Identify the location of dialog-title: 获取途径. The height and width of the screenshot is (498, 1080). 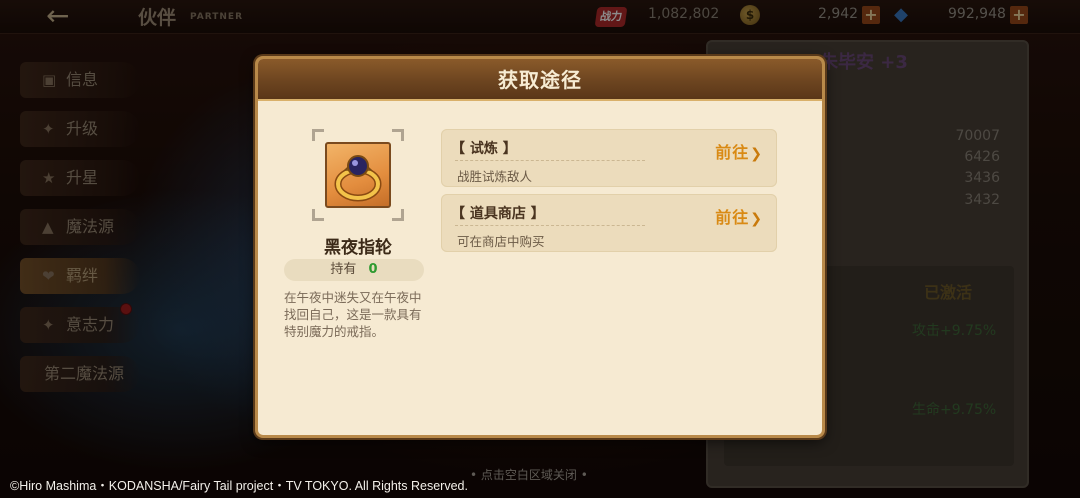
(540, 80).